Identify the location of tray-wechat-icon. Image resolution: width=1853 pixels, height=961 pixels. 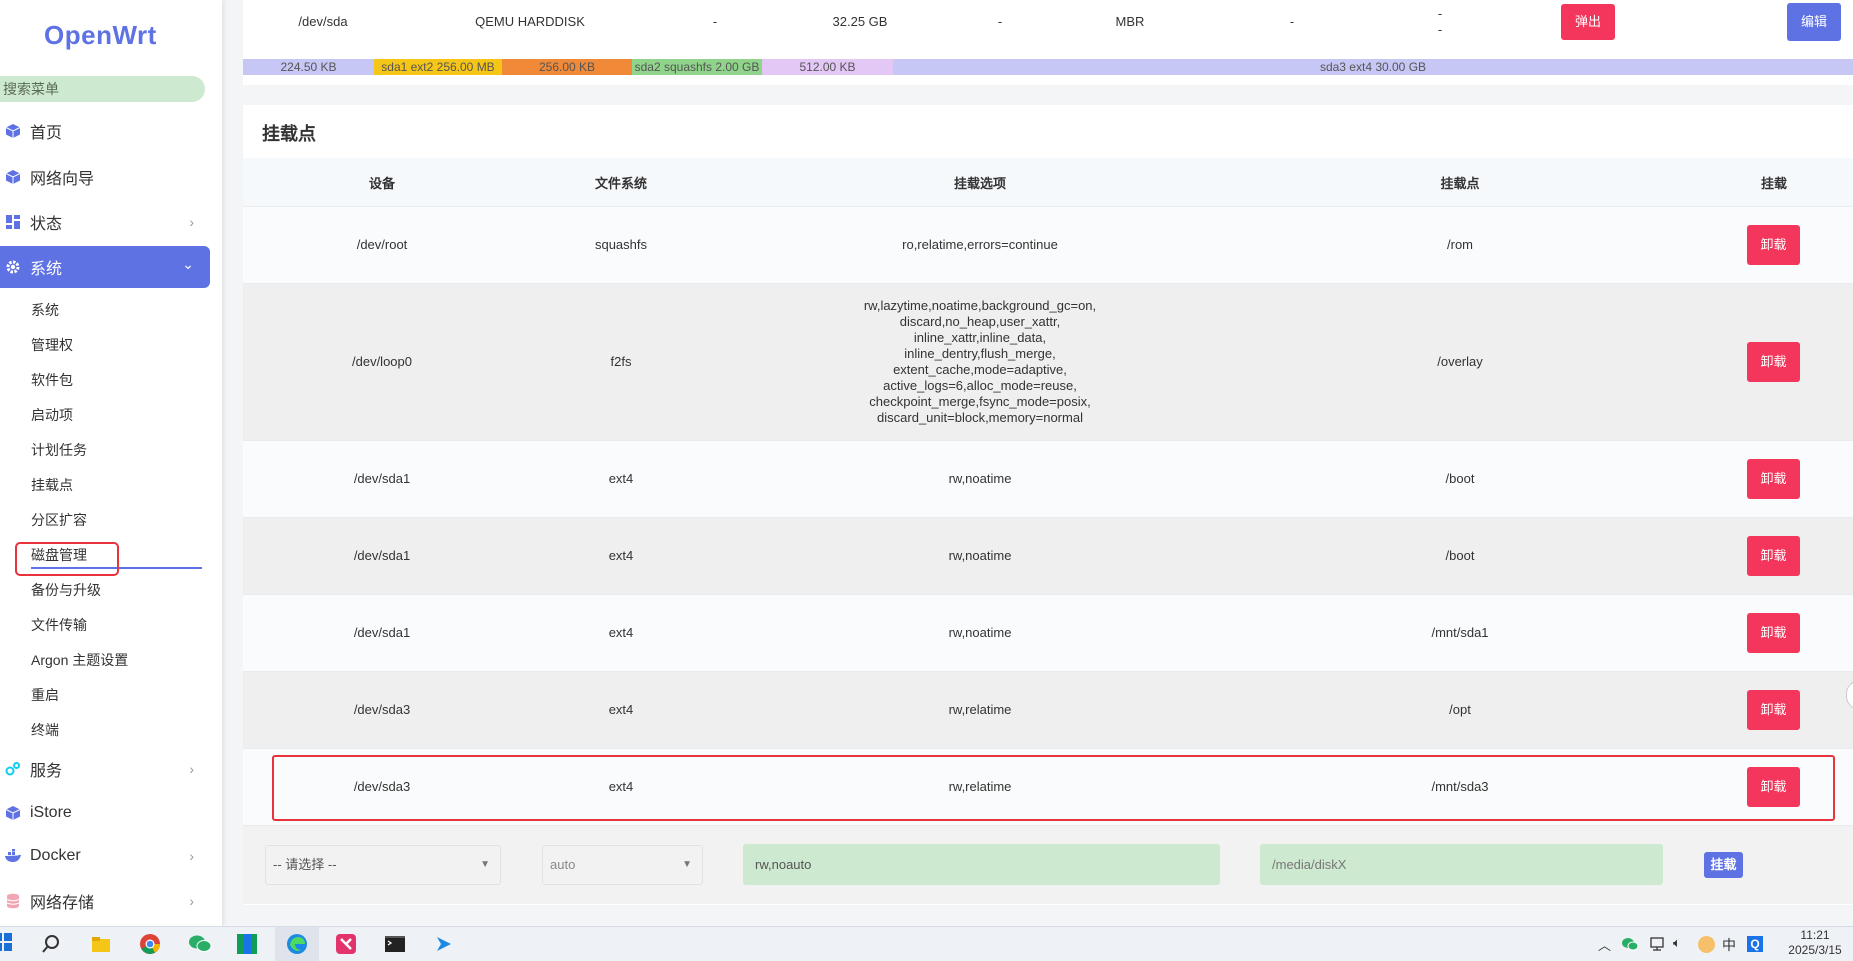
(1630, 944).